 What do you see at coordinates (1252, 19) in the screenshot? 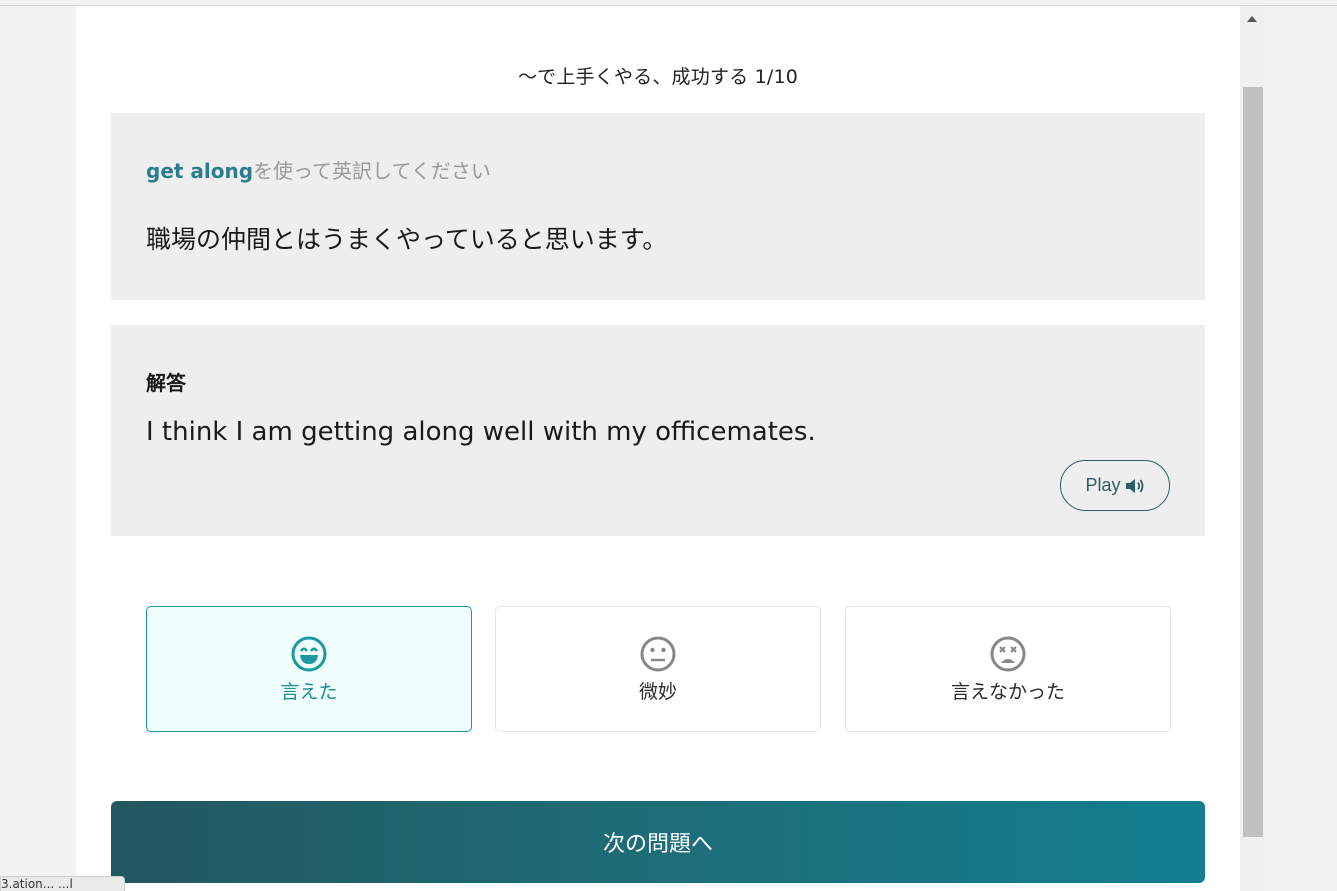
I see `scroll-up-arrow-icon` at bounding box center [1252, 19].